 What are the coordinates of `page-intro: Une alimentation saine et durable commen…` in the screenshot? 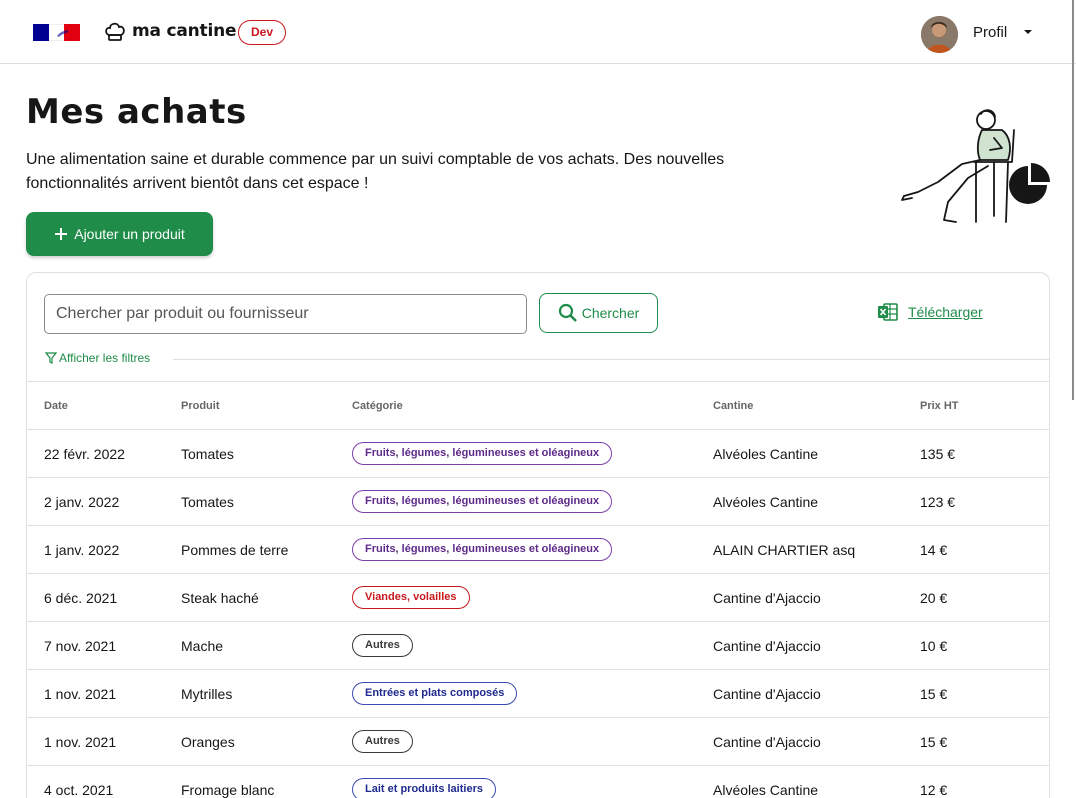 It's located at (375, 171).